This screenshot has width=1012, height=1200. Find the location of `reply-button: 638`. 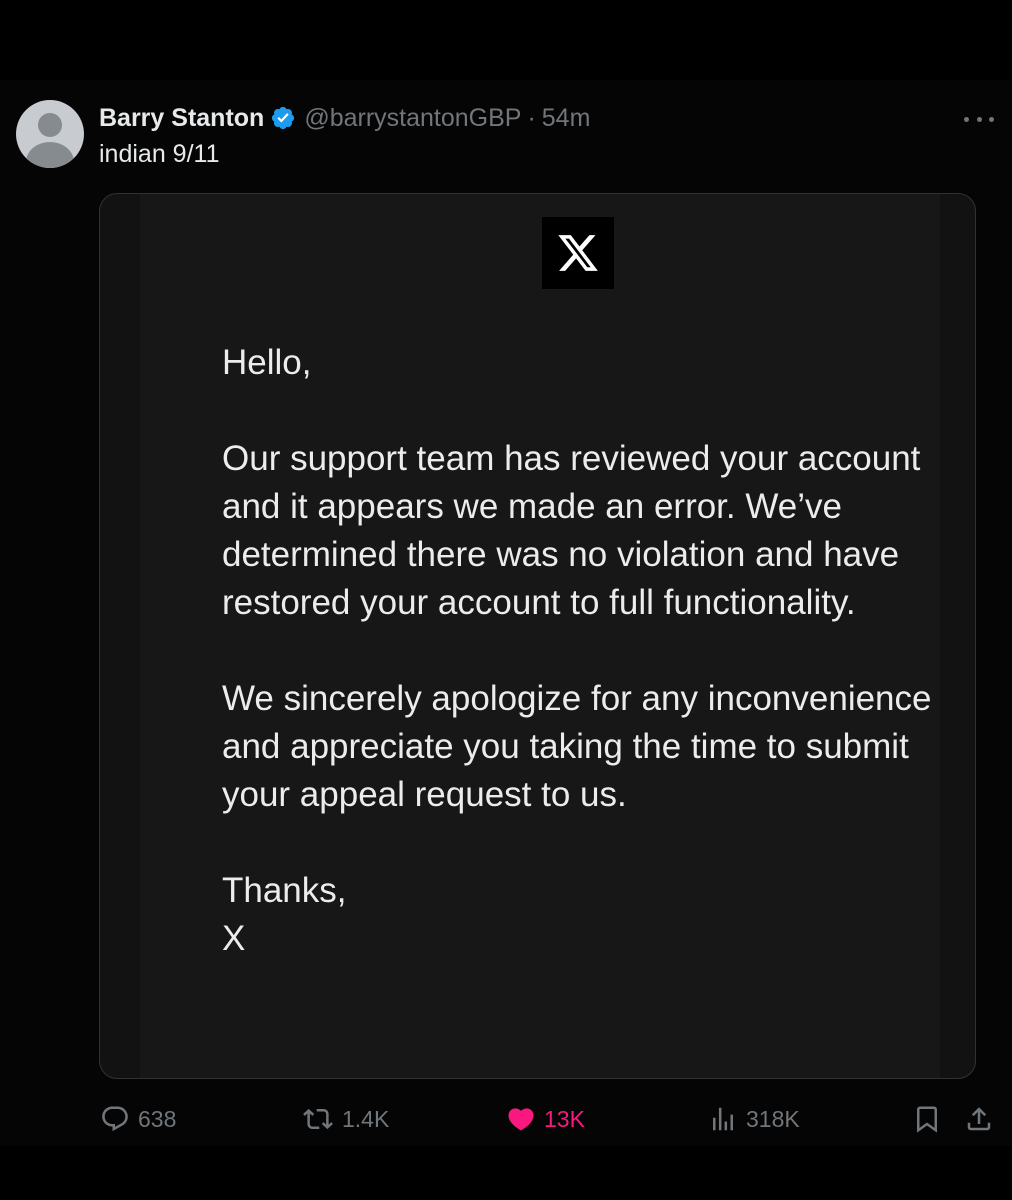

reply-button: 638 is located at coordinates (138, 1119).